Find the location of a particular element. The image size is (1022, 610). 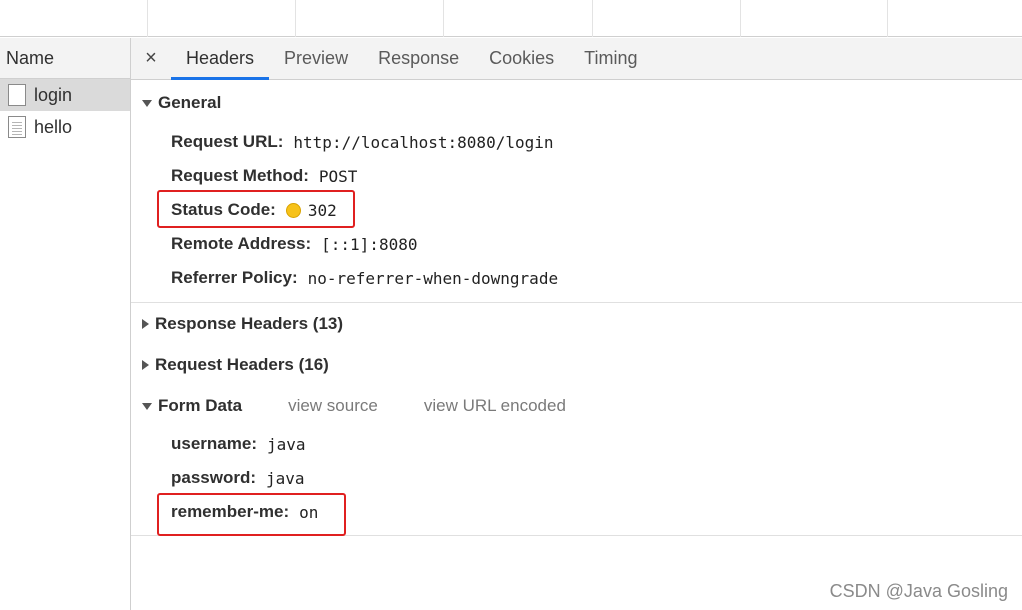

remember-me-highlight-box is located at coordinates (251, 514).